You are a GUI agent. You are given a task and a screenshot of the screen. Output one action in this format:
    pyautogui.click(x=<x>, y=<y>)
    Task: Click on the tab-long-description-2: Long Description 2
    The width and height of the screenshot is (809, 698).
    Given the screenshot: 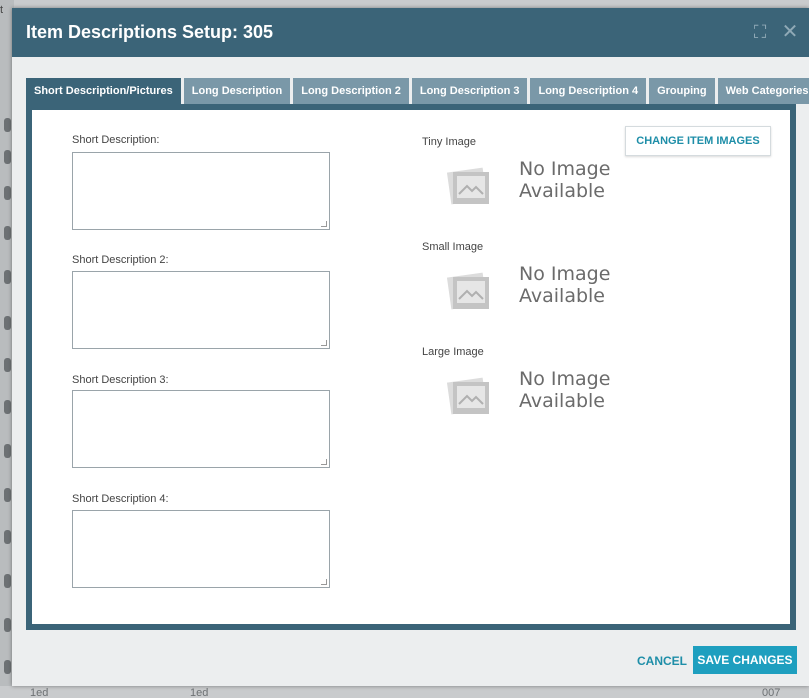 What is the action you would take?
    pyautogui.click(x=351, y=91)
    